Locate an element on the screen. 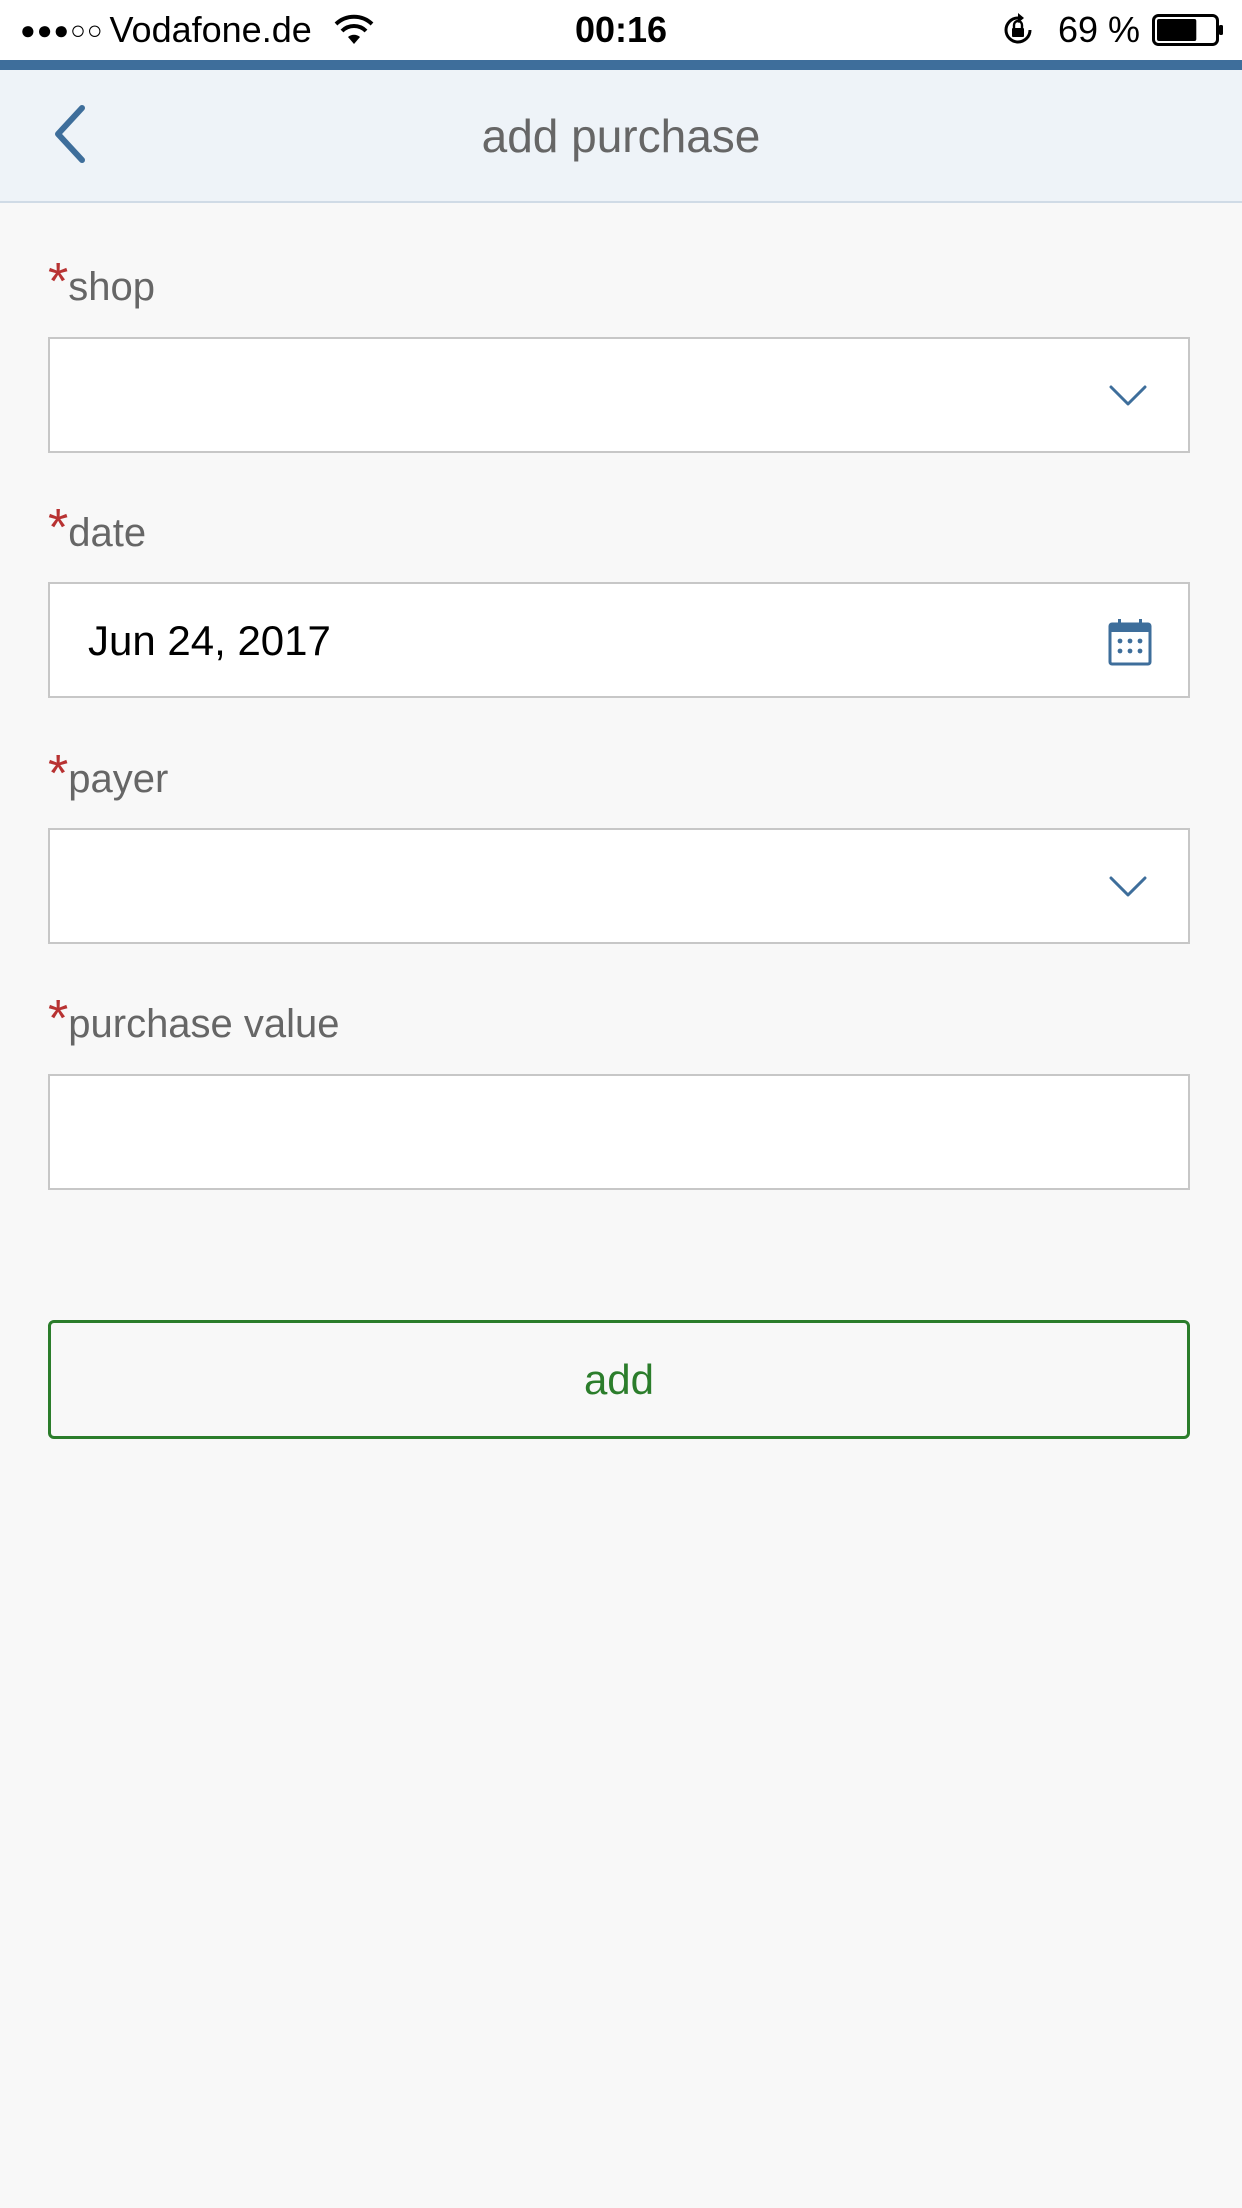  date-label: *date is located at coordinates (97, 530).